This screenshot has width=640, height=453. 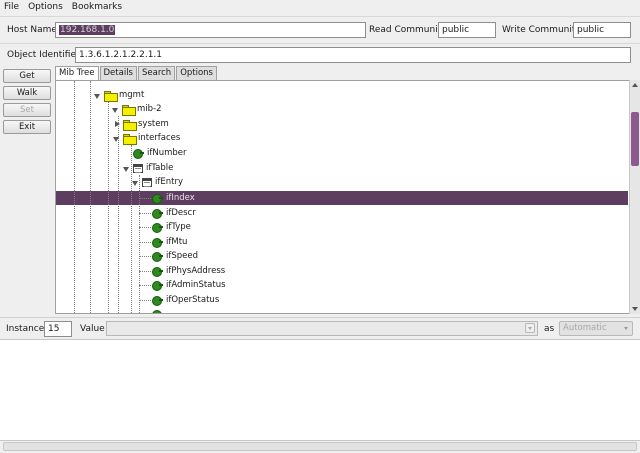 What do you see at coordinates (160, 153) in the screenshot?
I see `tree-node-ifnumber: ifNumber` at bounding box center [160, 153].